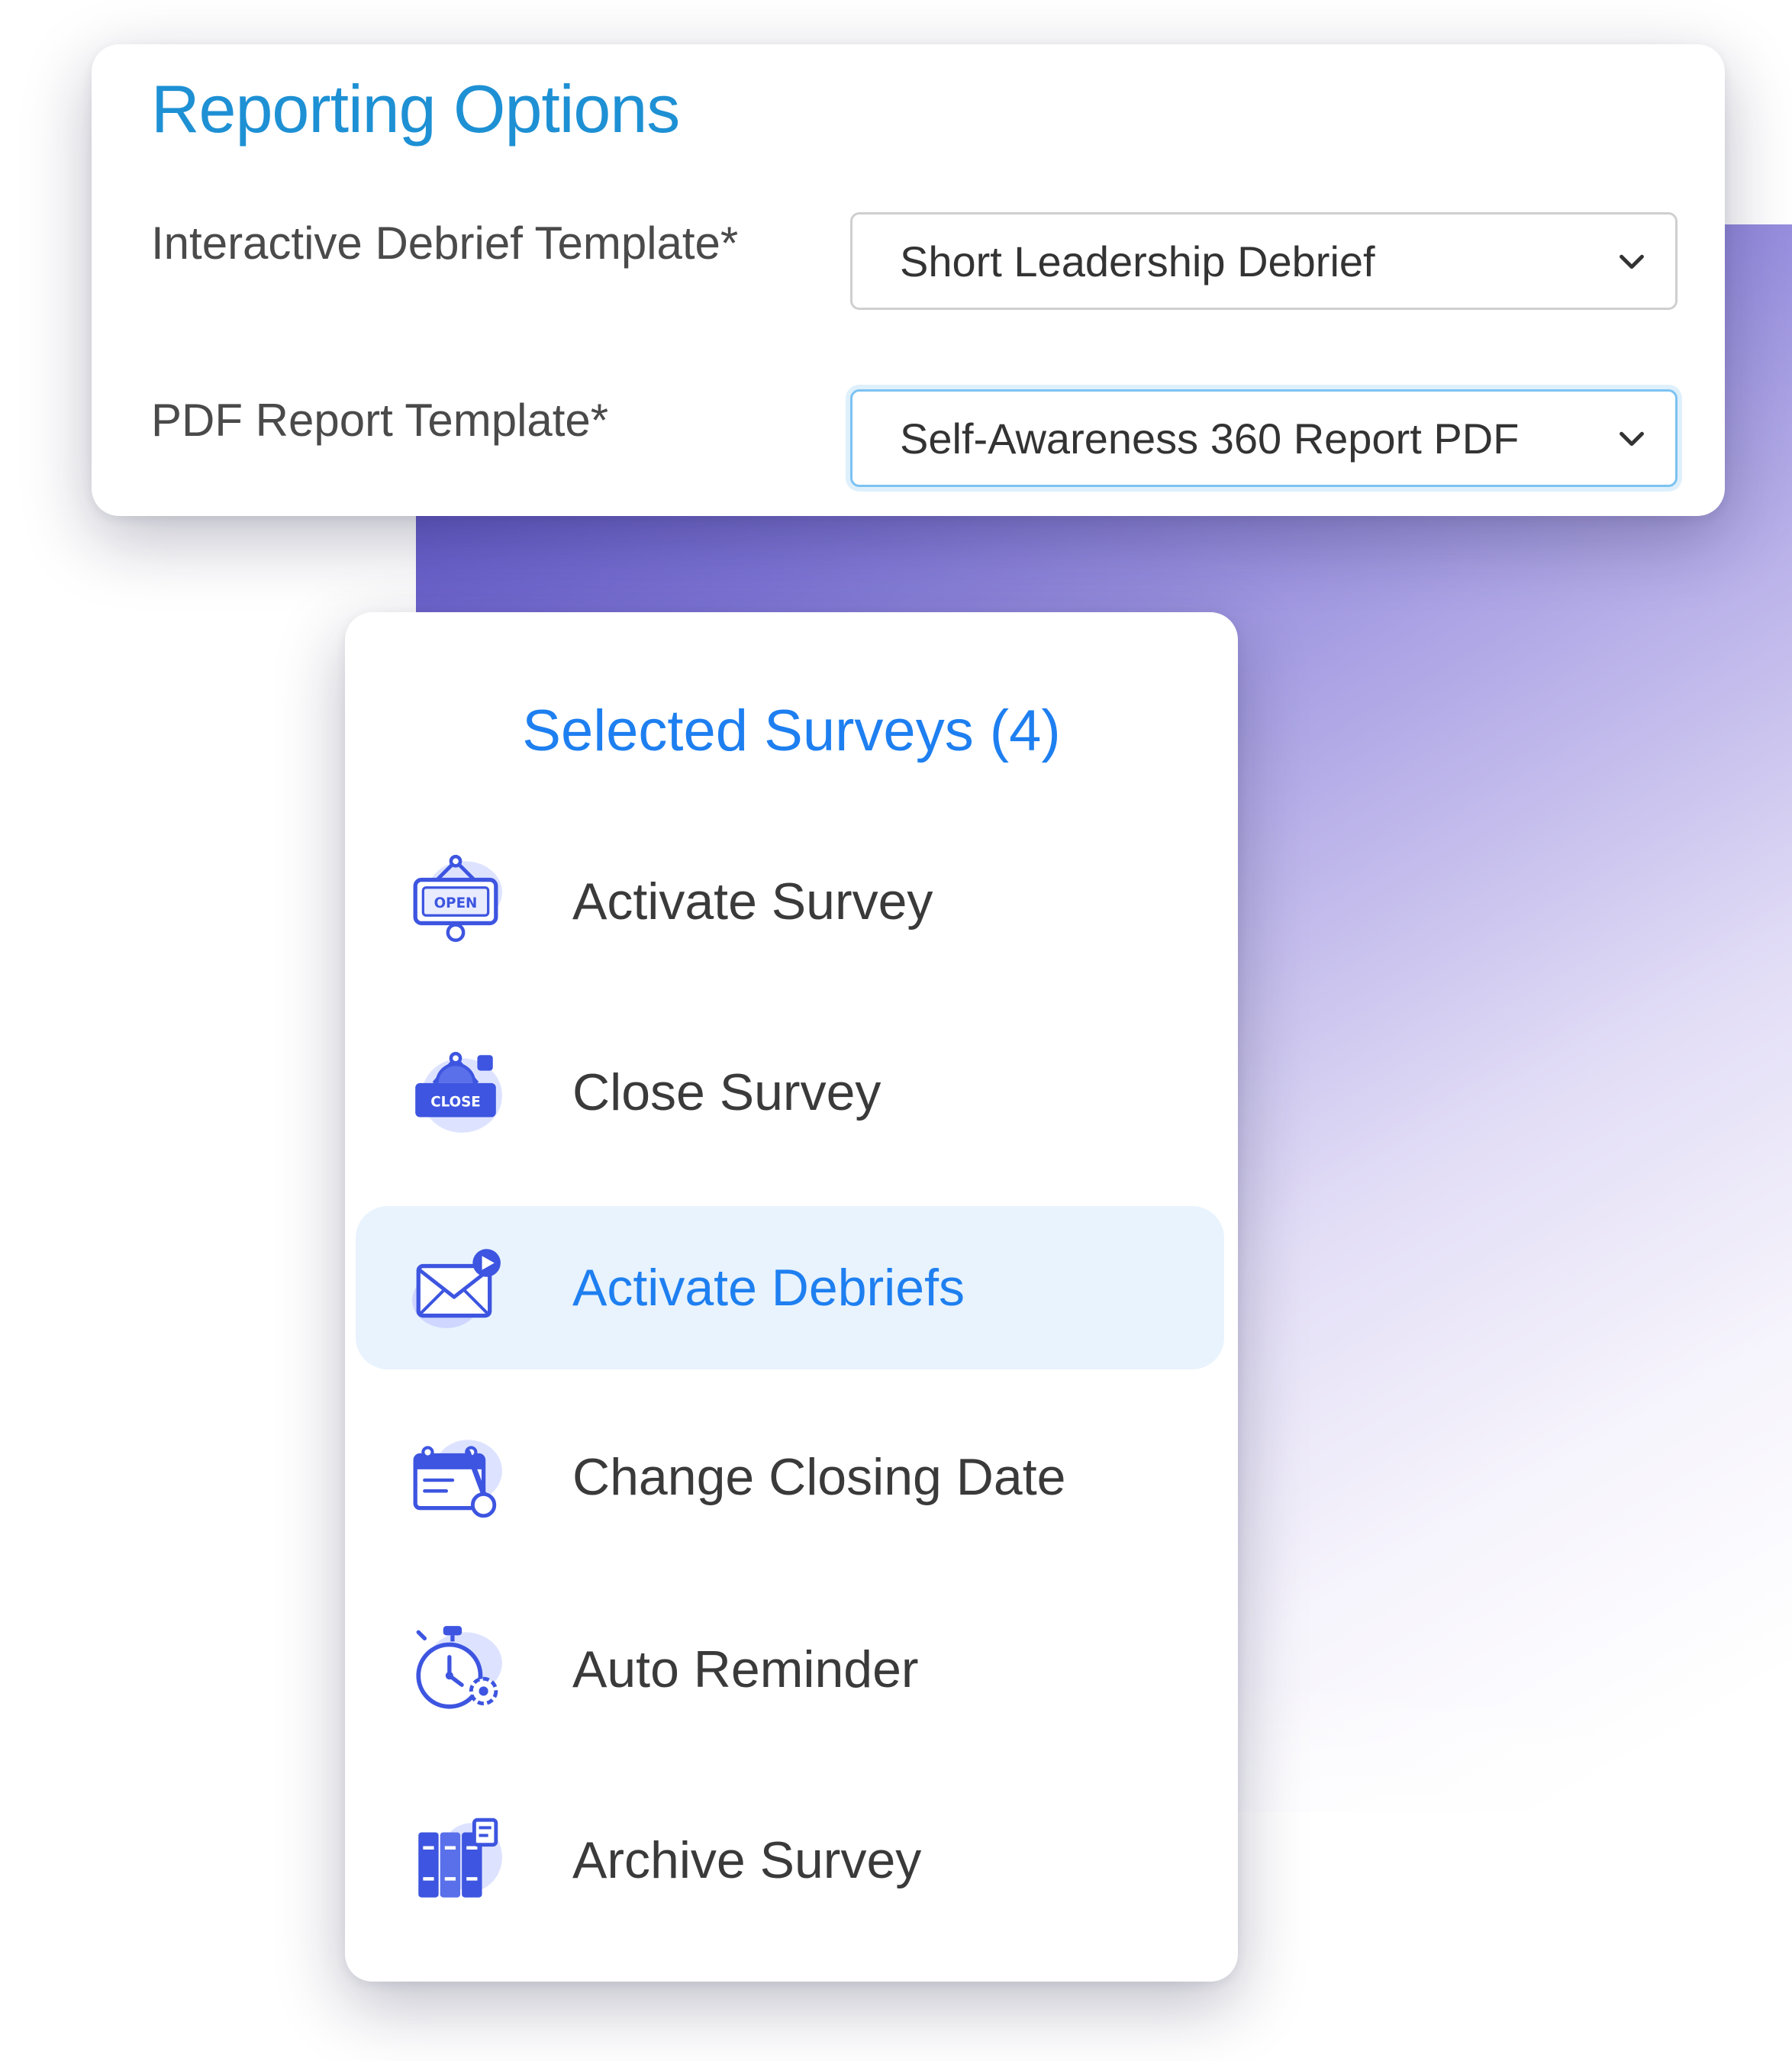 This screenshot has height=2061, width=1792. Describe the element at coordinates (819, 1477) in the screenshot. I see `change-closing-date-label: Change Closing Date` at that location.